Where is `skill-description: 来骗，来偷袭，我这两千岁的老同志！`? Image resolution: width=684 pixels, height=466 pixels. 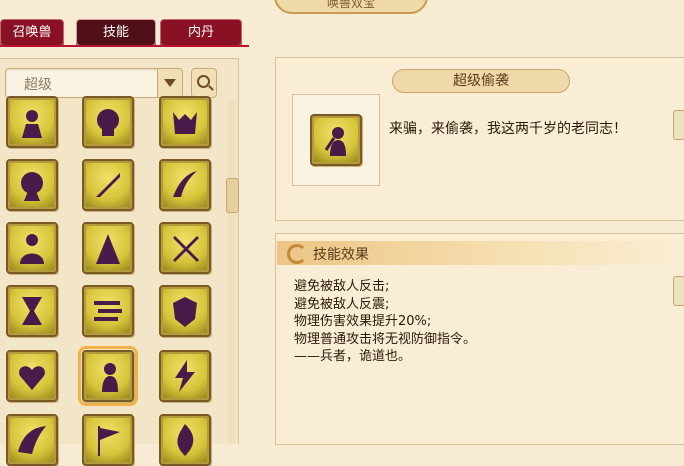
skill-description: 来骗，来偷袭，我这两千岁的老同志！ is located at coordinates (508, 129).